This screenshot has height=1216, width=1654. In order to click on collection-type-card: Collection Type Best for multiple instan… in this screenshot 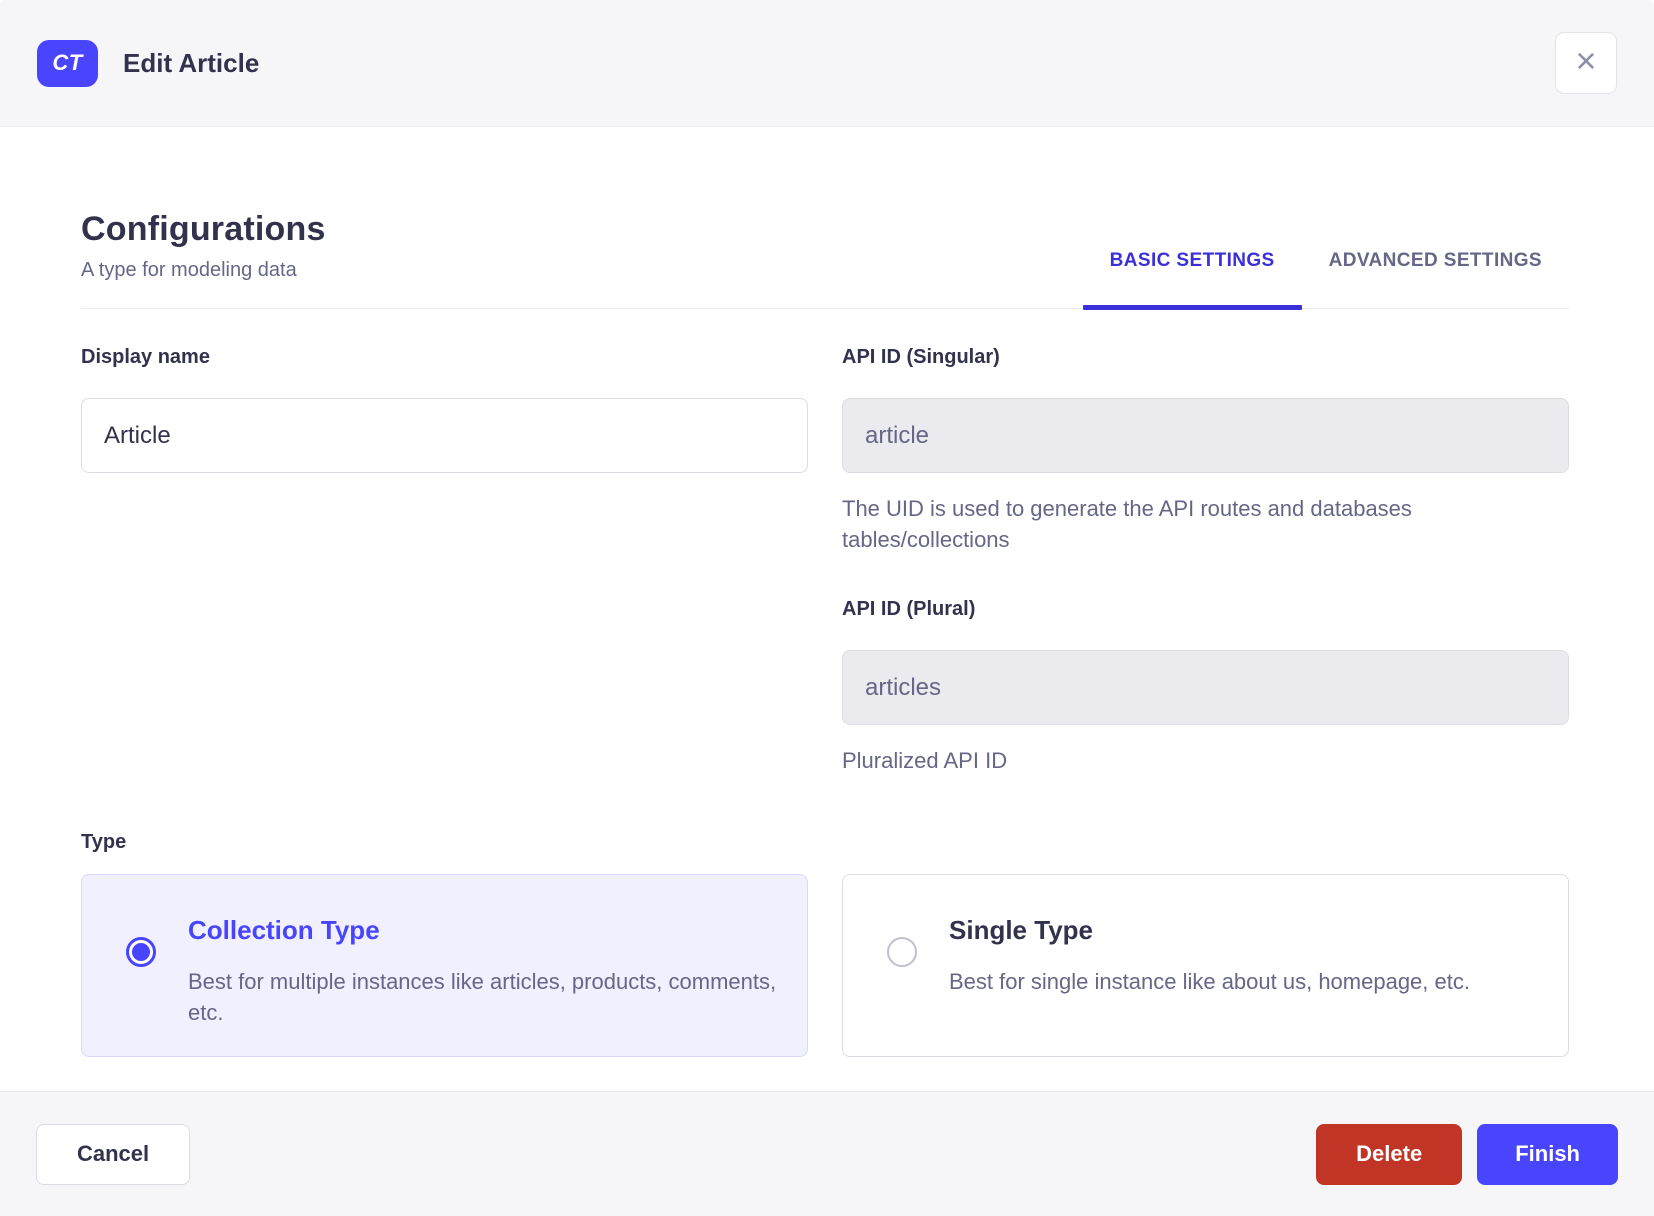, I will do `click(444, 965)`.